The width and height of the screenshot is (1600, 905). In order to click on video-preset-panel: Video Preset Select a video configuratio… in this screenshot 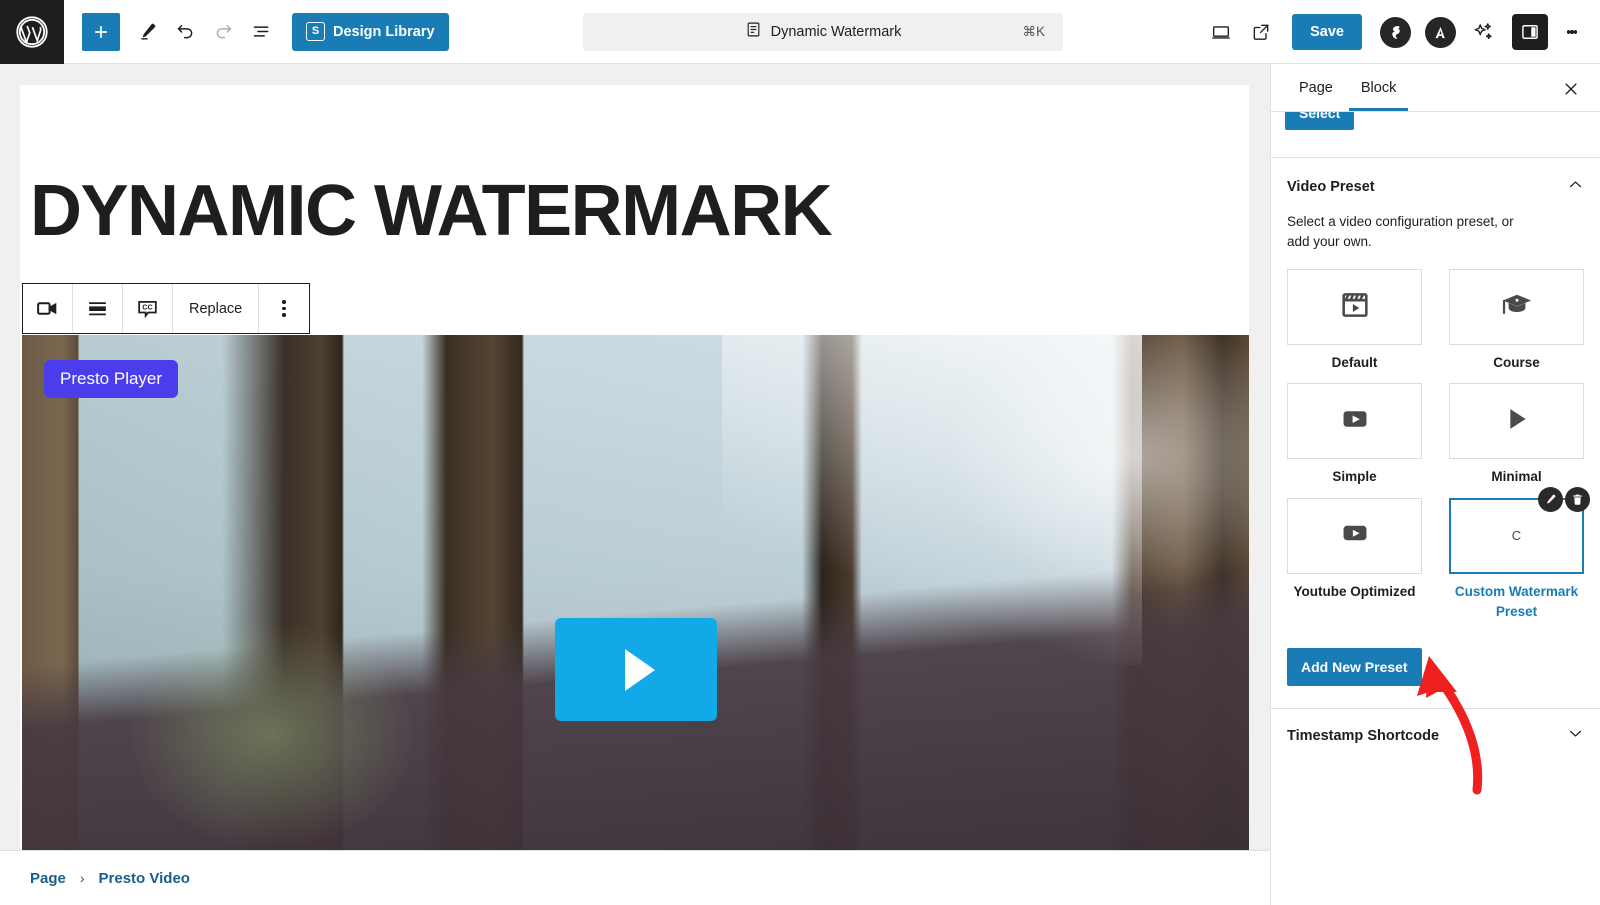, I will do `click(1435, 434)`.